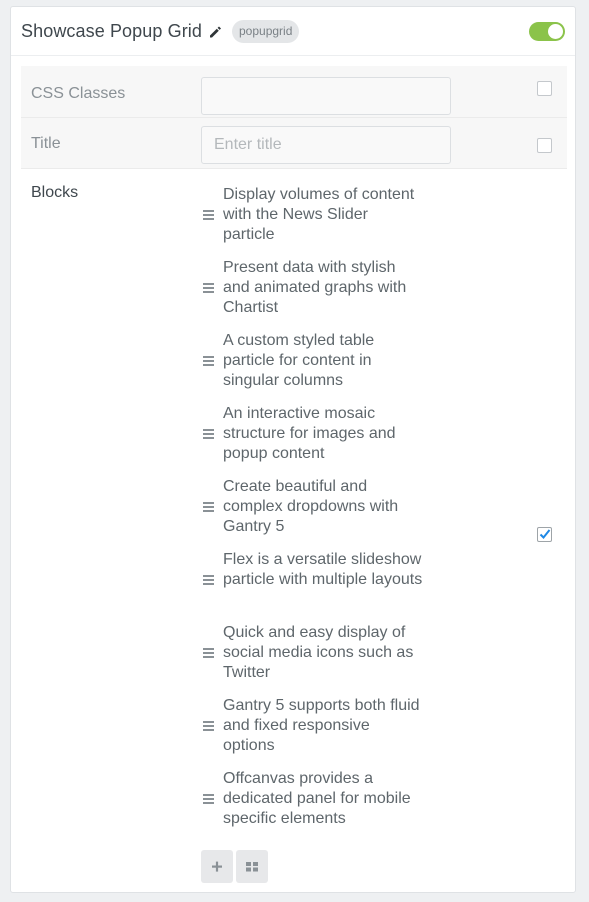 The image size is (589, 902). I want to click on grid-icon, so click(252, 867).